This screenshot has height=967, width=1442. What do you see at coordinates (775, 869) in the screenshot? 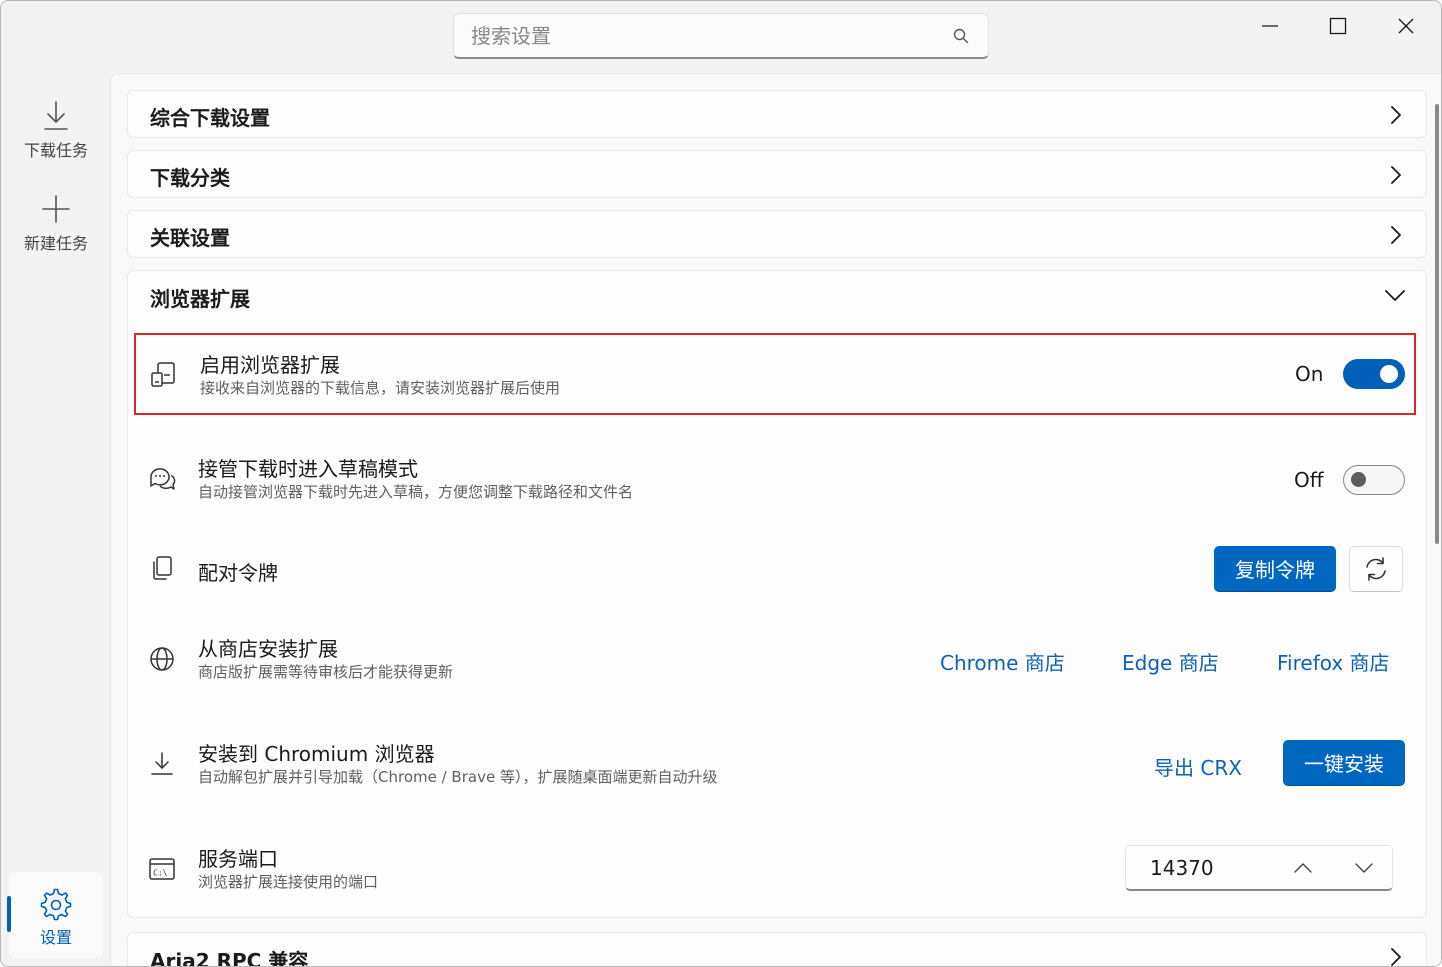
I see `setting-service-port: C:\ 服务端口 浏览器扩展连接使用的端口` at bounding box center [775, 869].